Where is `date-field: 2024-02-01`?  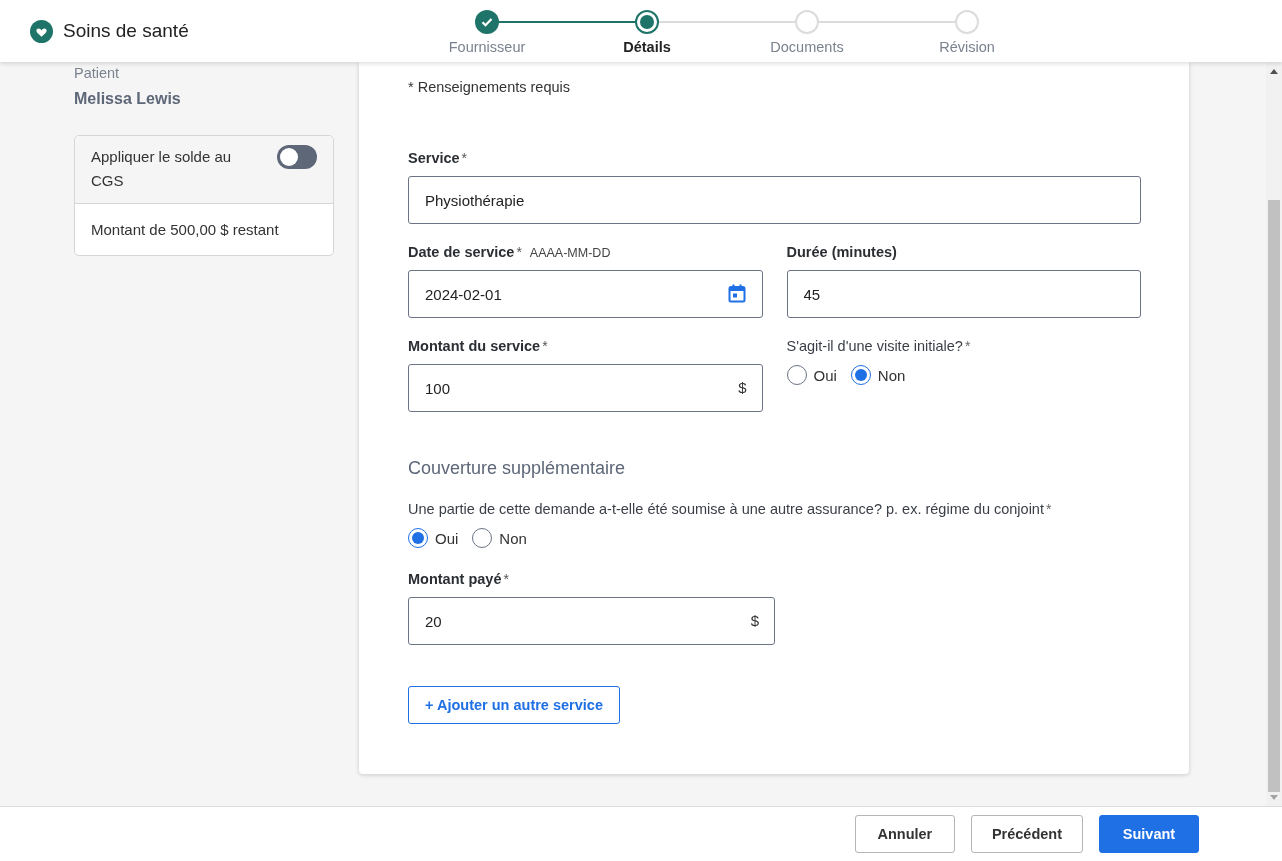
date-field: 2024-02-01 is located at coordinates (585, 294).